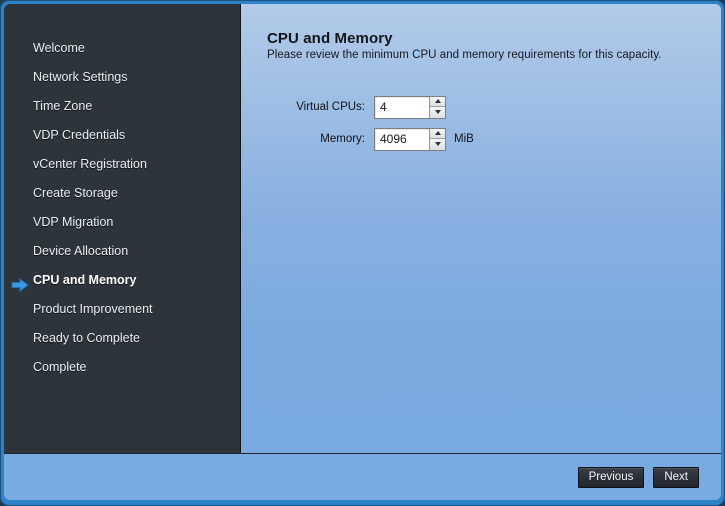 This screenshot has height=506, width=725. What do you see at coordinates (330, 38) in the screenshot?
I see `page-title: CPU and Memory` at bounding box center [330, 38].